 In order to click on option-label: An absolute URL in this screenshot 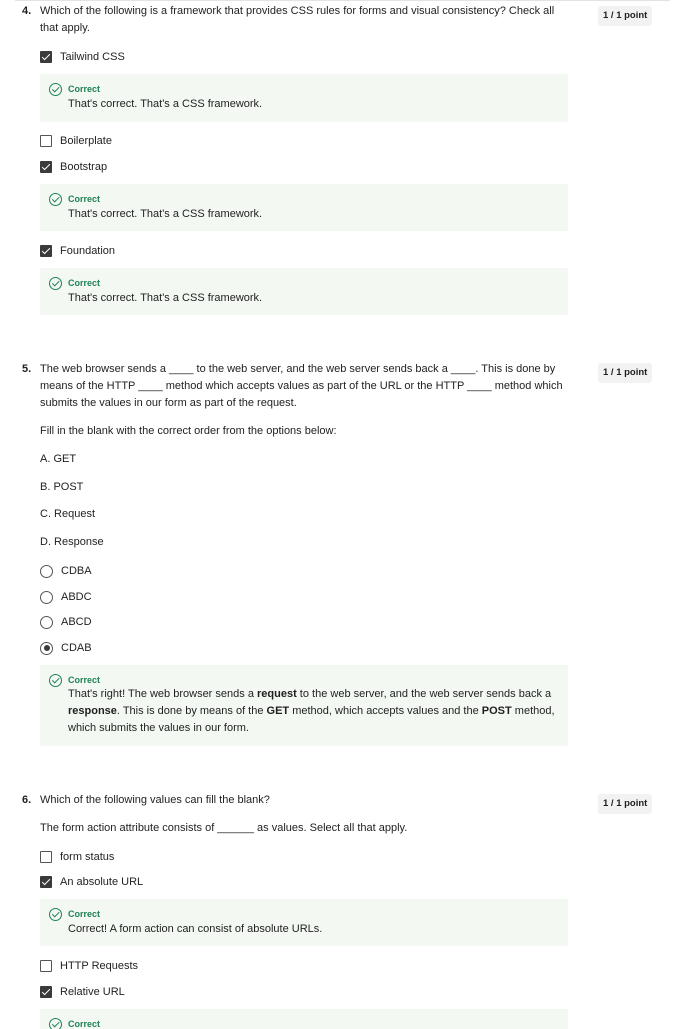, I will do `click(102, 882)`.